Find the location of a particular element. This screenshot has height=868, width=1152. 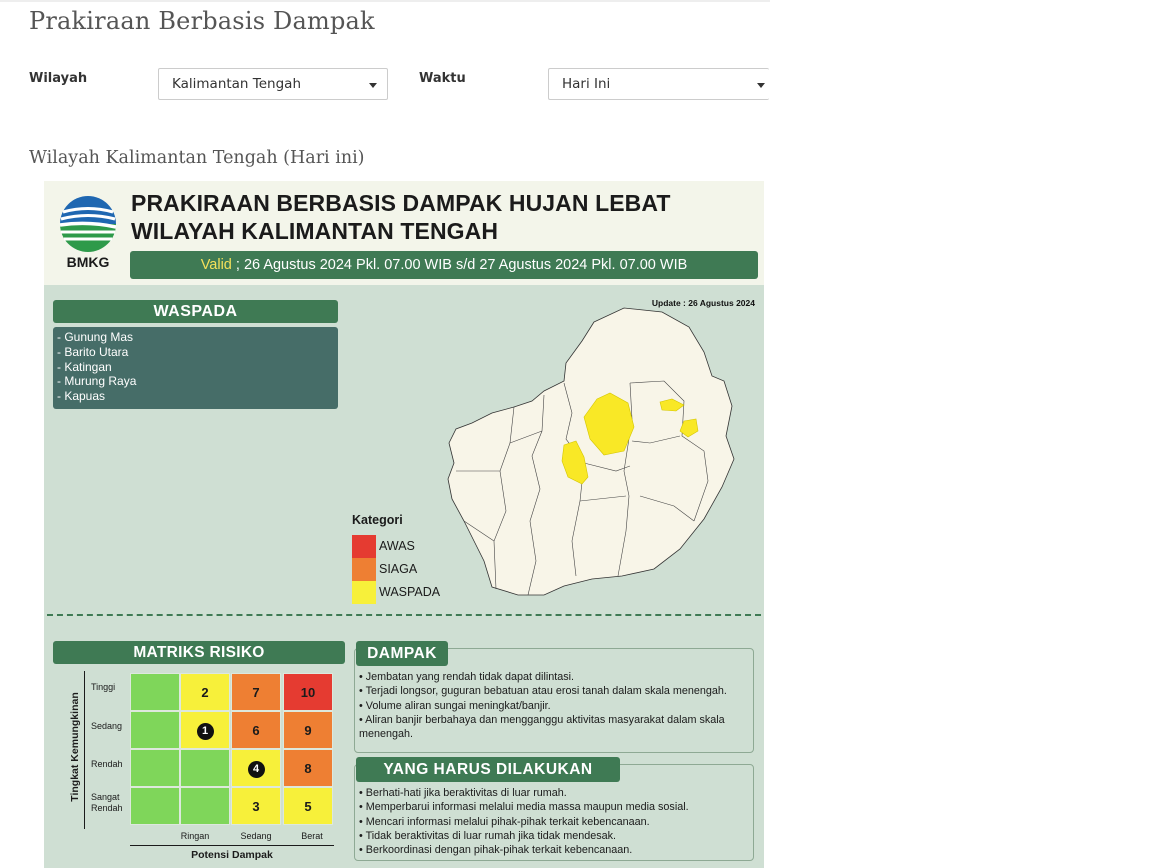

matrix-col-label: Sedang is located at coordinates (256, 836).